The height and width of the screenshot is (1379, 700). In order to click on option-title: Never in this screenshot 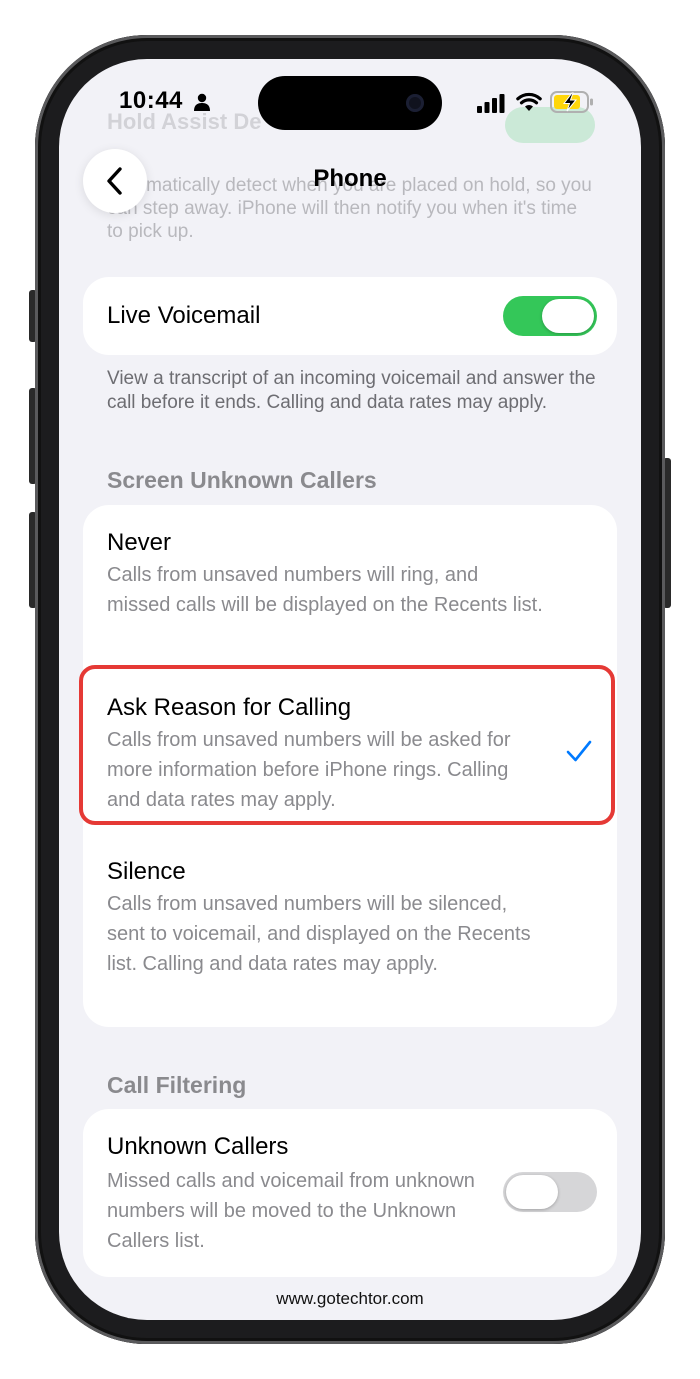, I will do `click(139, 542)`.